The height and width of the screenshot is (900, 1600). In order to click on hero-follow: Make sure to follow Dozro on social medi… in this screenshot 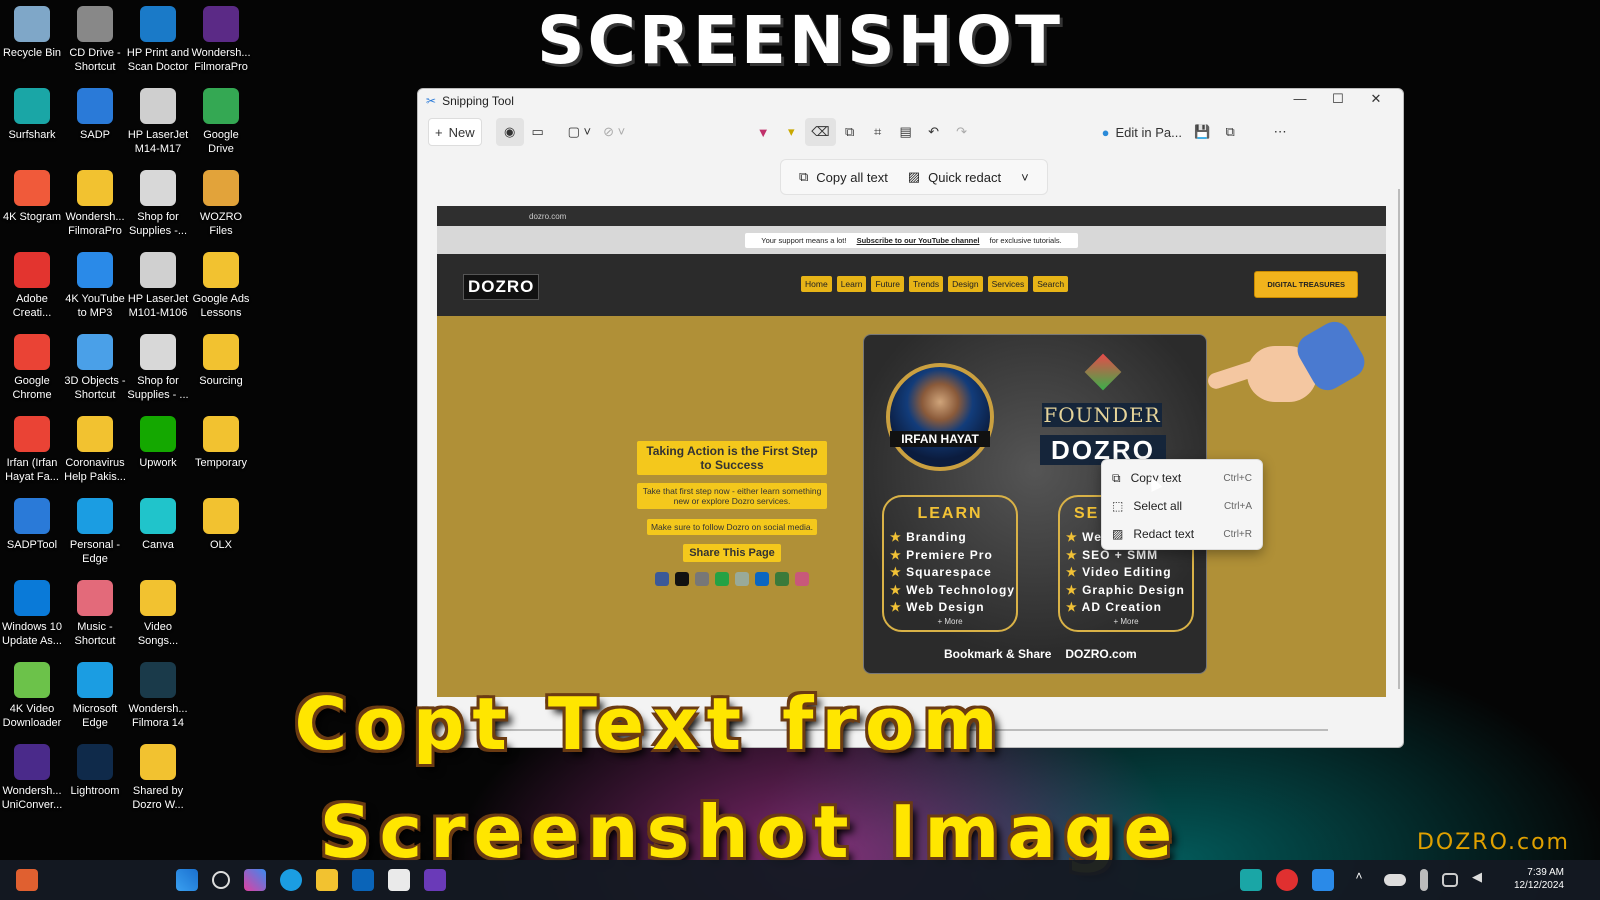, I will do `click(732, 527)`.